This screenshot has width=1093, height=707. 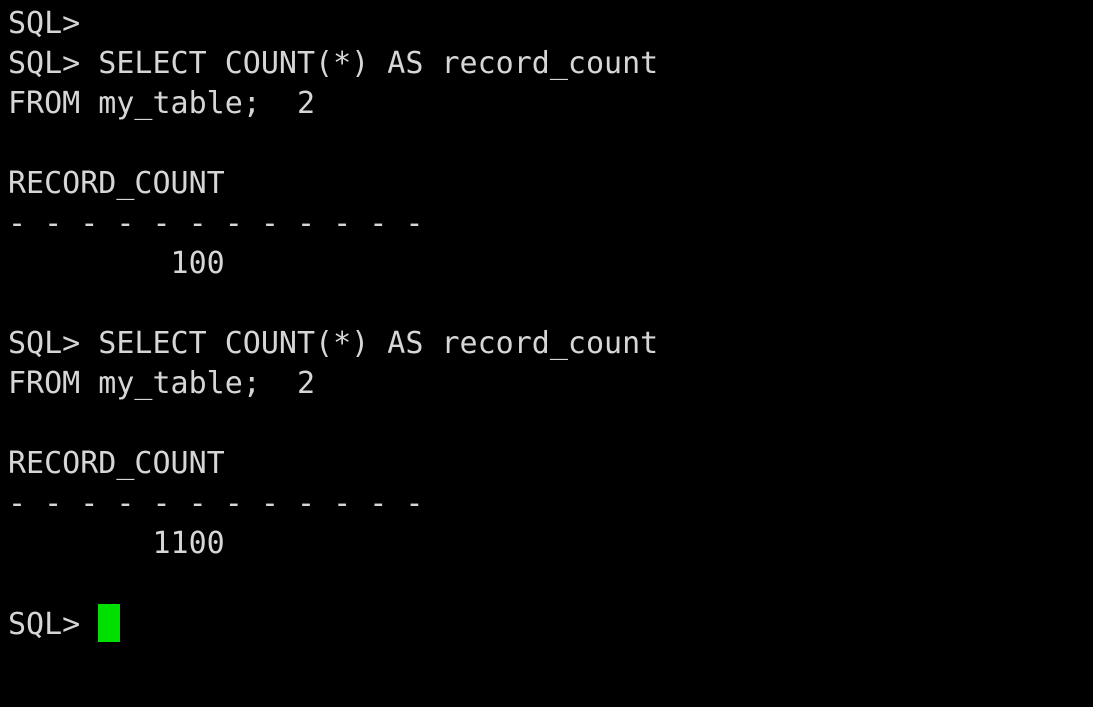 What do you see at coordinates (116, 263) in the screenshot?
I see `terminal-line-result-value-1: 100` at bounding box center [116, 263].